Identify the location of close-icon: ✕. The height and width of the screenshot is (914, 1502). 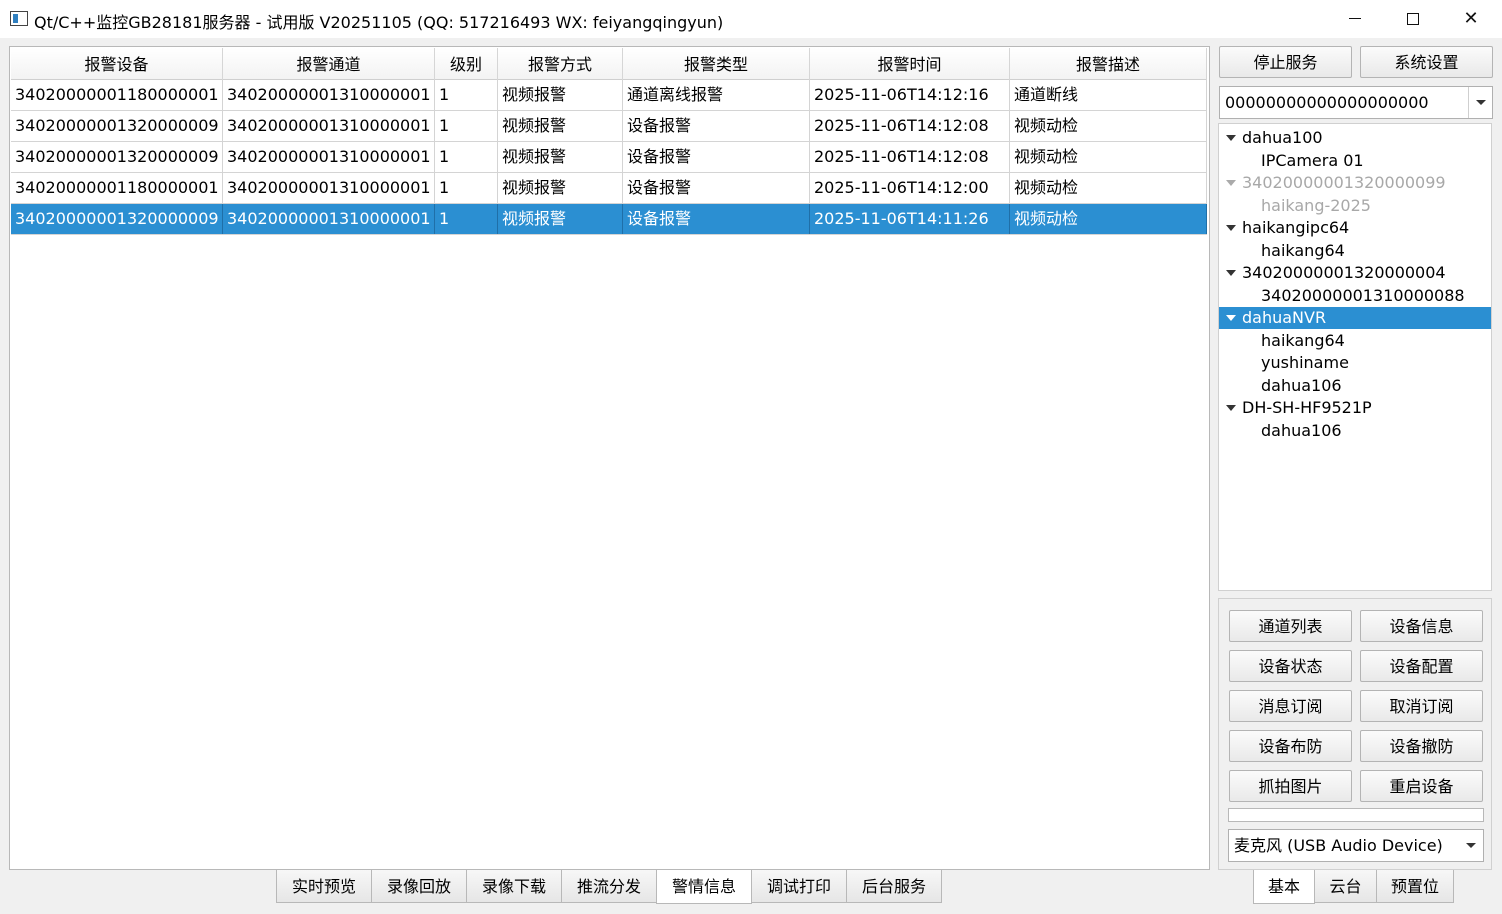
(1471, 18).